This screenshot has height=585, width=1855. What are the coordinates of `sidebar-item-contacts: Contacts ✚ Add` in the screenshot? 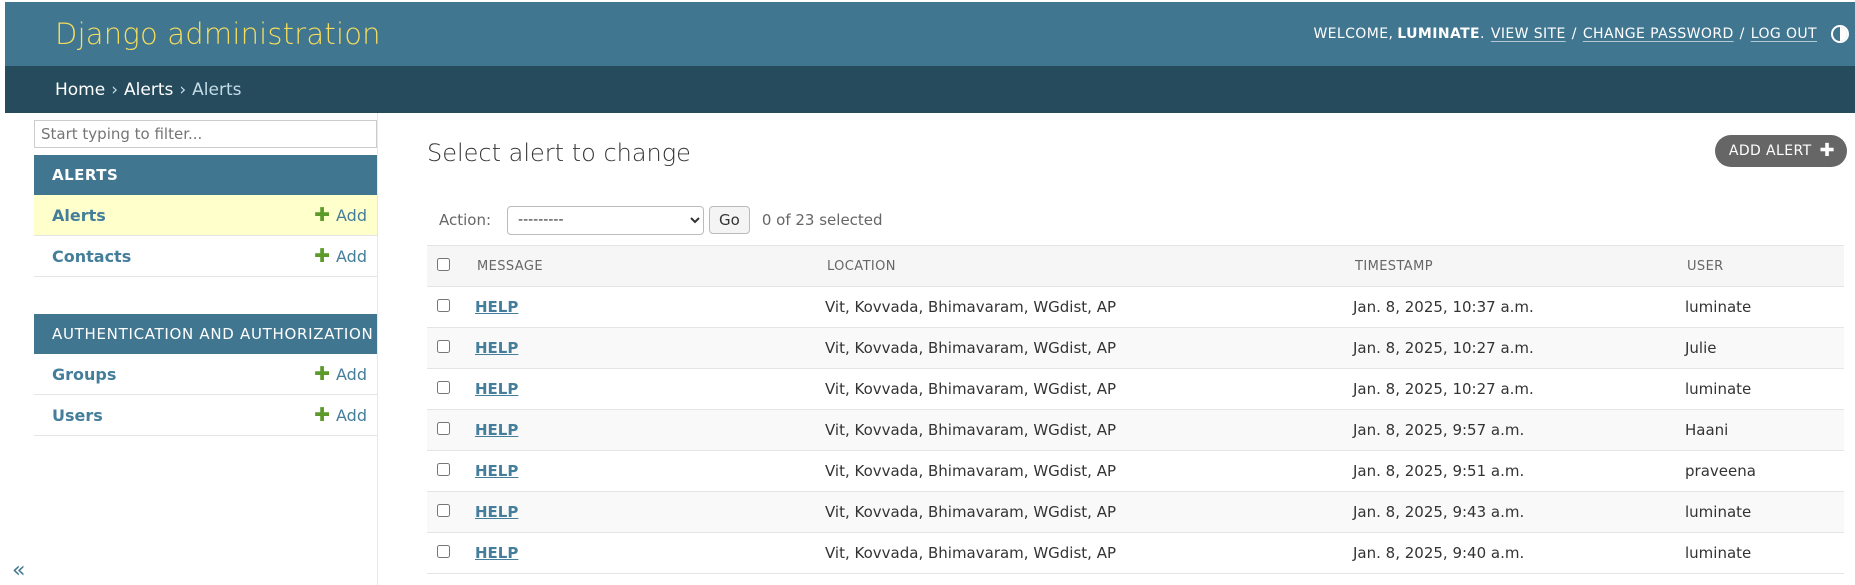 It's located at (205, 256).